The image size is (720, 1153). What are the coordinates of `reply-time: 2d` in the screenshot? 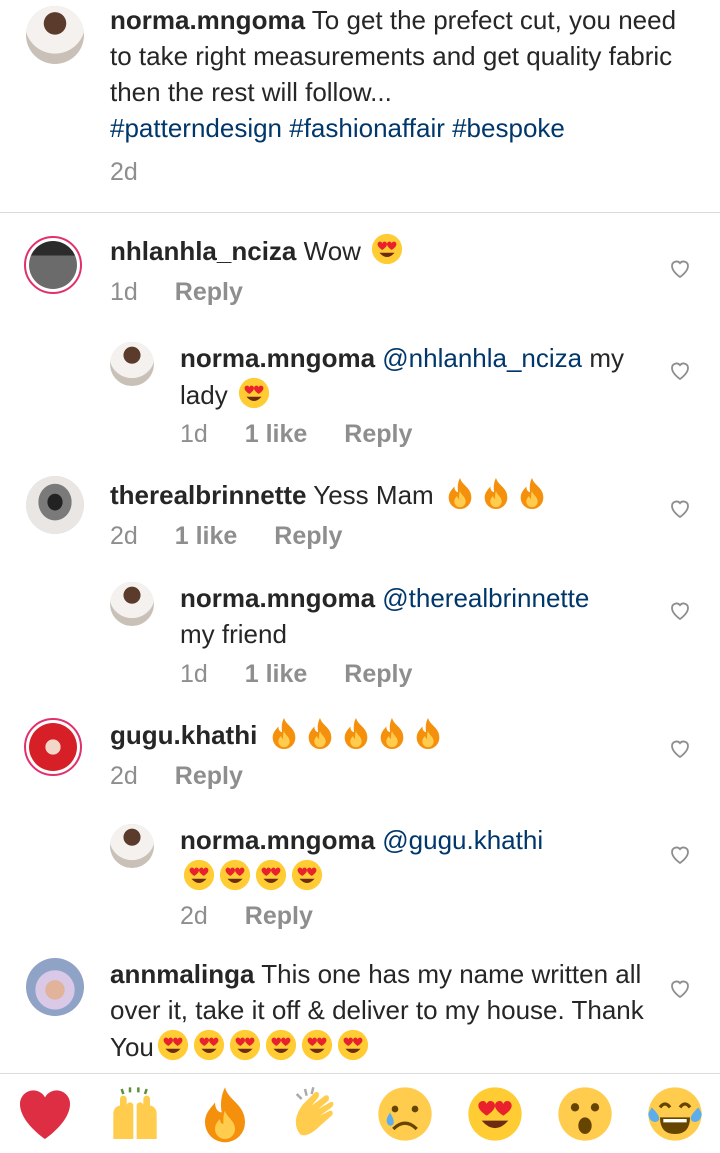 It's located at (194, 916).